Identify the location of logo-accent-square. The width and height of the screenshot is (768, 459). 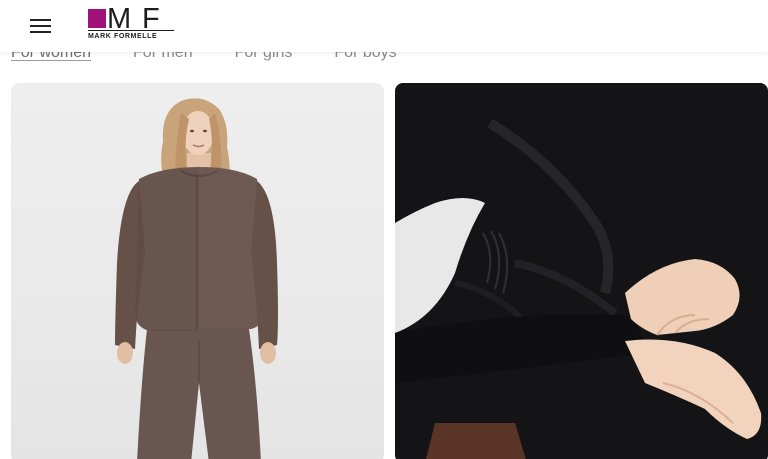
(97, 18).